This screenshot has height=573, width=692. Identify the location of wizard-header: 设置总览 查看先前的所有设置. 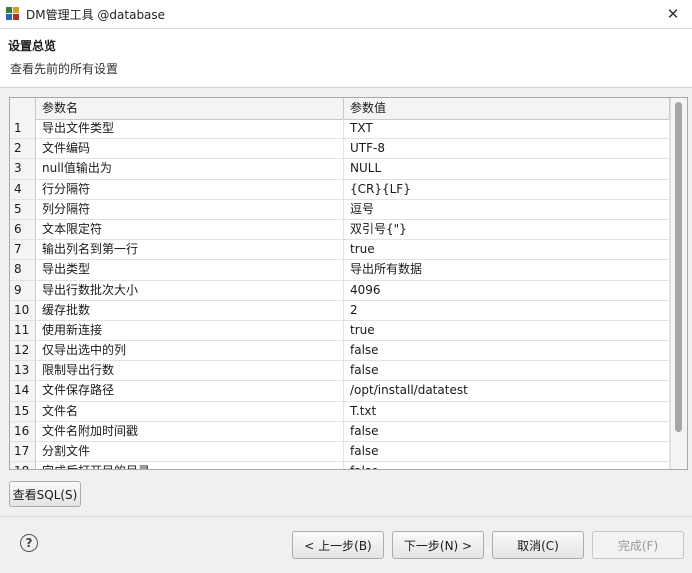
(346, 58).